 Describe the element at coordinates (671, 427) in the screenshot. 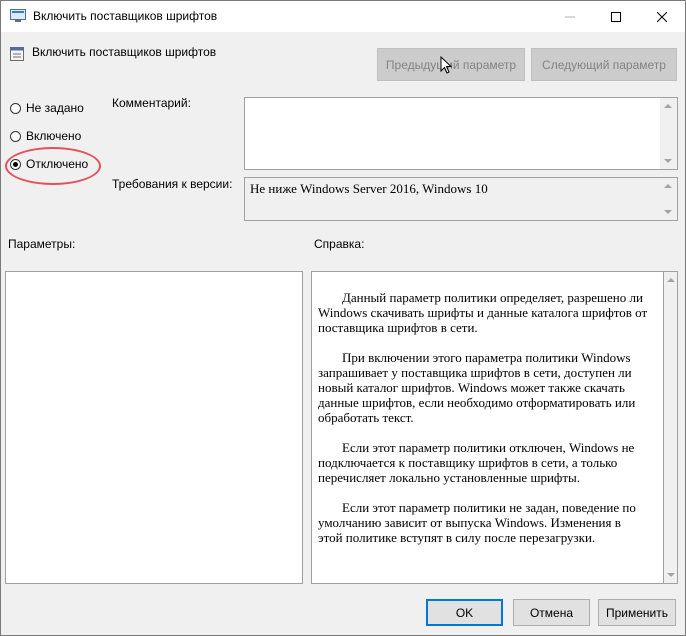

I see `help-scrollbar` at that location.